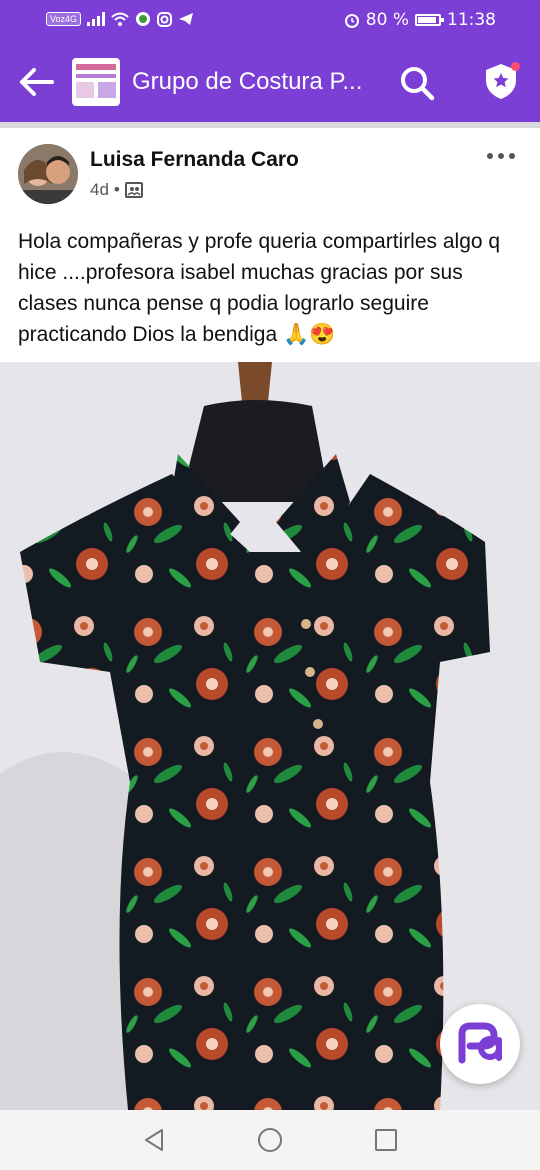  Describe the element at coordinates (96, 82) in the screenshot. I see `group-thumbnail` at that location.